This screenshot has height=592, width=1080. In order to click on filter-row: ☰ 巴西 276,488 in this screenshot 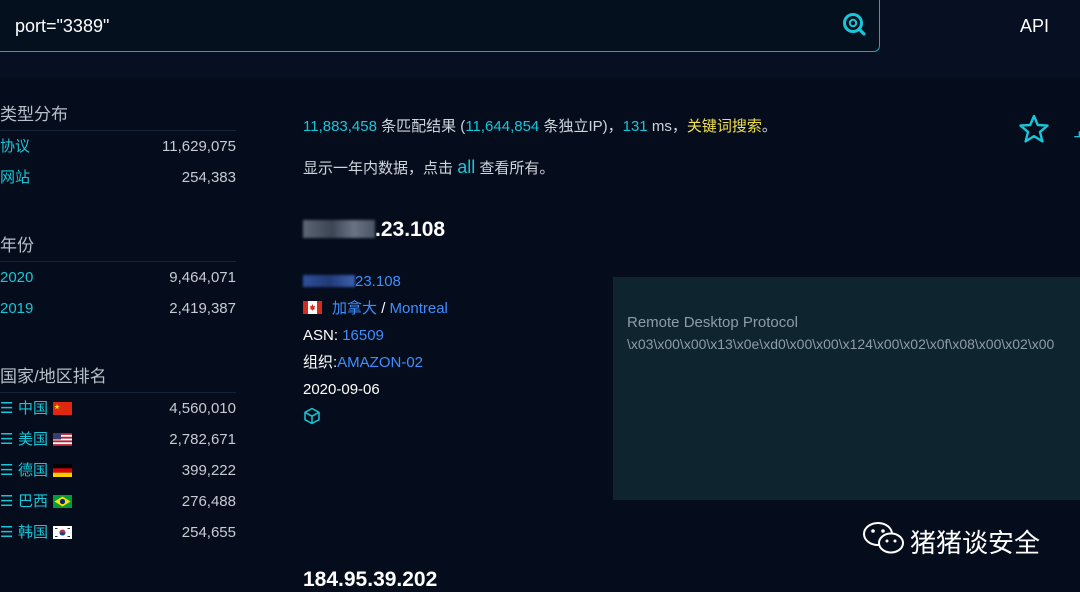, I will do `click(120, 501)`.